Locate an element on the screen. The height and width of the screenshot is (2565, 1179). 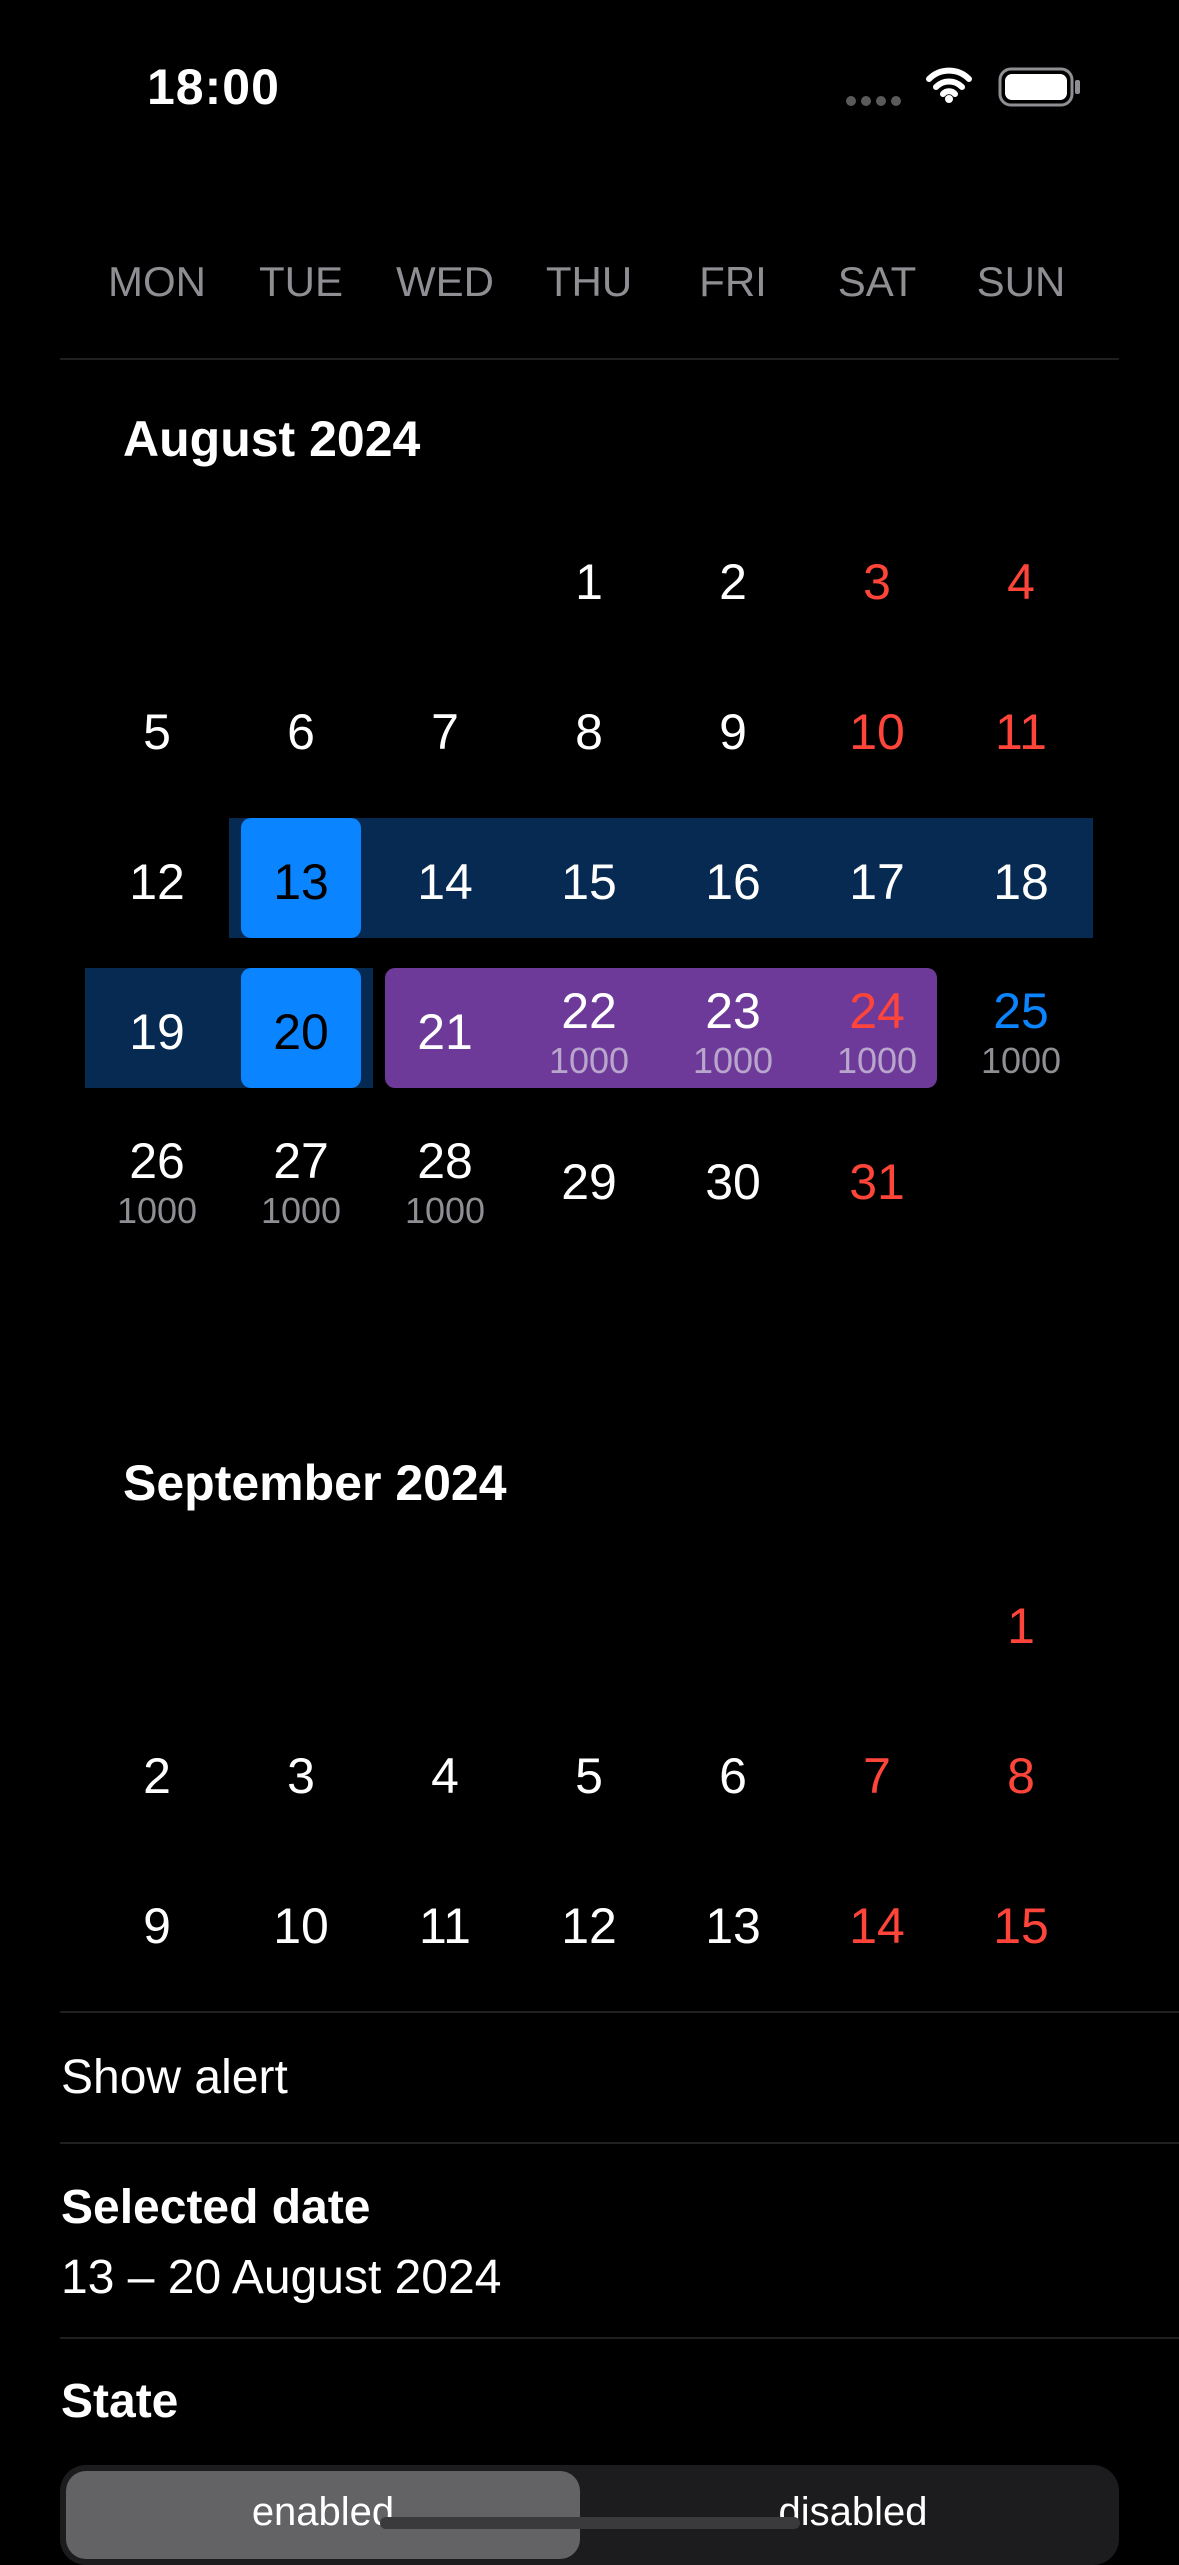
day-number: 31 is located at coordinates (877, 1182).